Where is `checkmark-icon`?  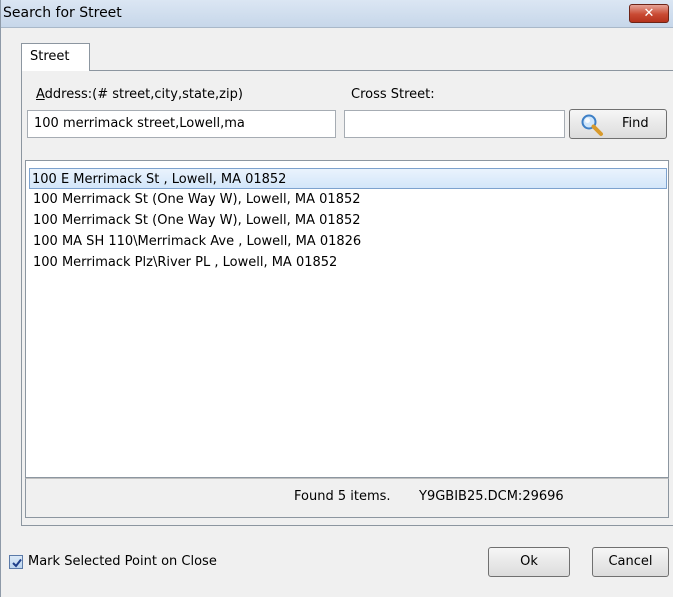
checkmark-icon is located at coordinates (17, 563).